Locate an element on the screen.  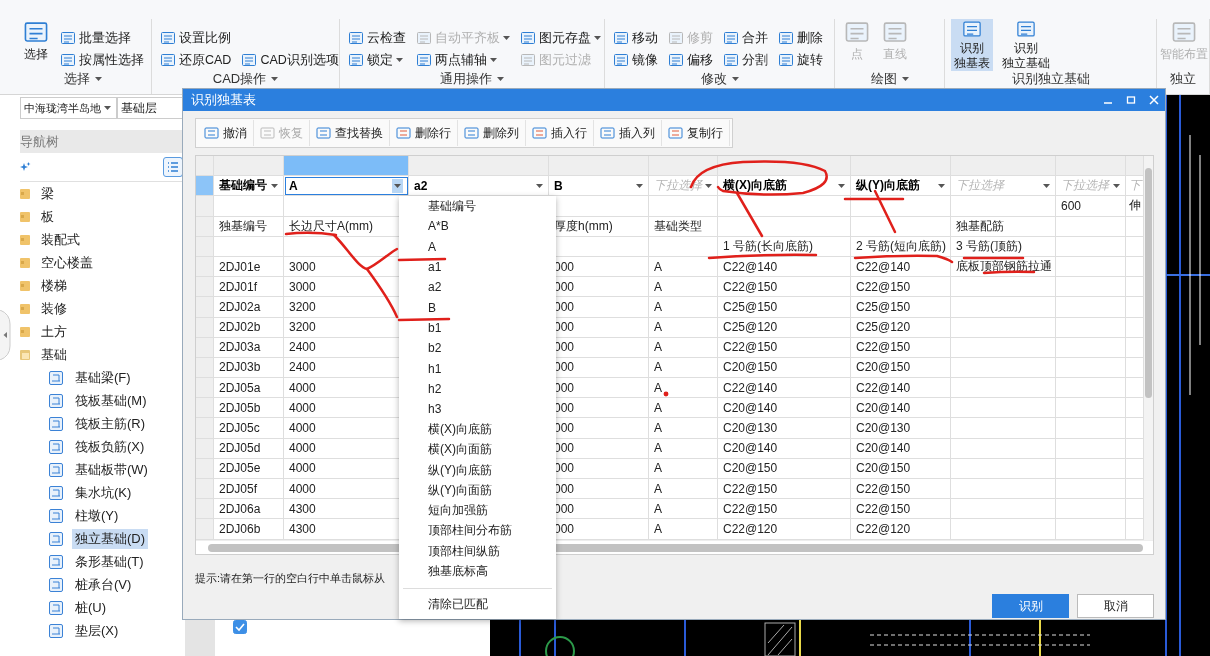
ribbon-button: 旋转 is located at coordinates (800, 60).